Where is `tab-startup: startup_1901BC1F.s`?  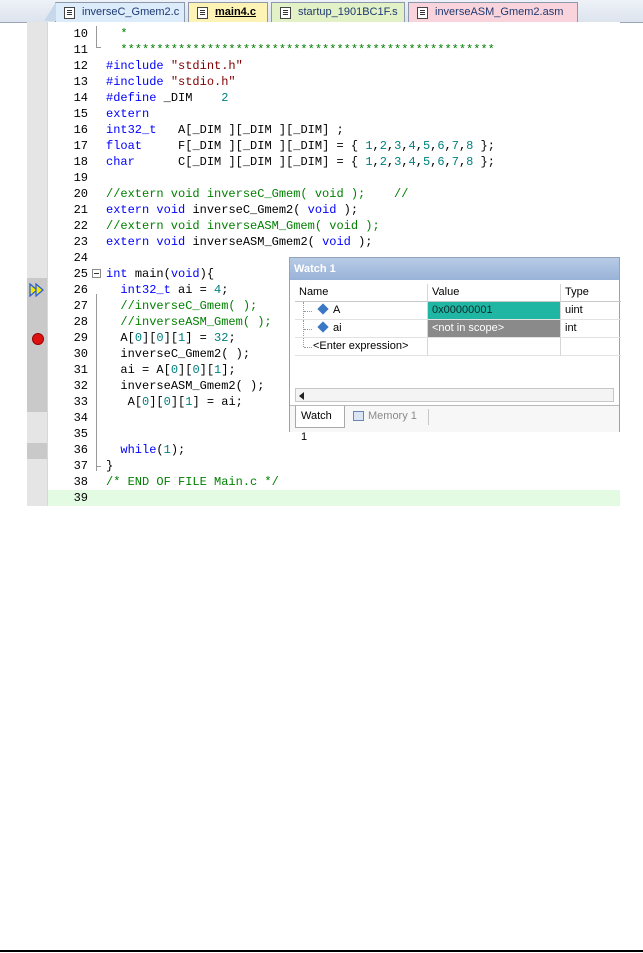 tab-startup: startup_1901BC1F.s is located at coordinates (338, 12).